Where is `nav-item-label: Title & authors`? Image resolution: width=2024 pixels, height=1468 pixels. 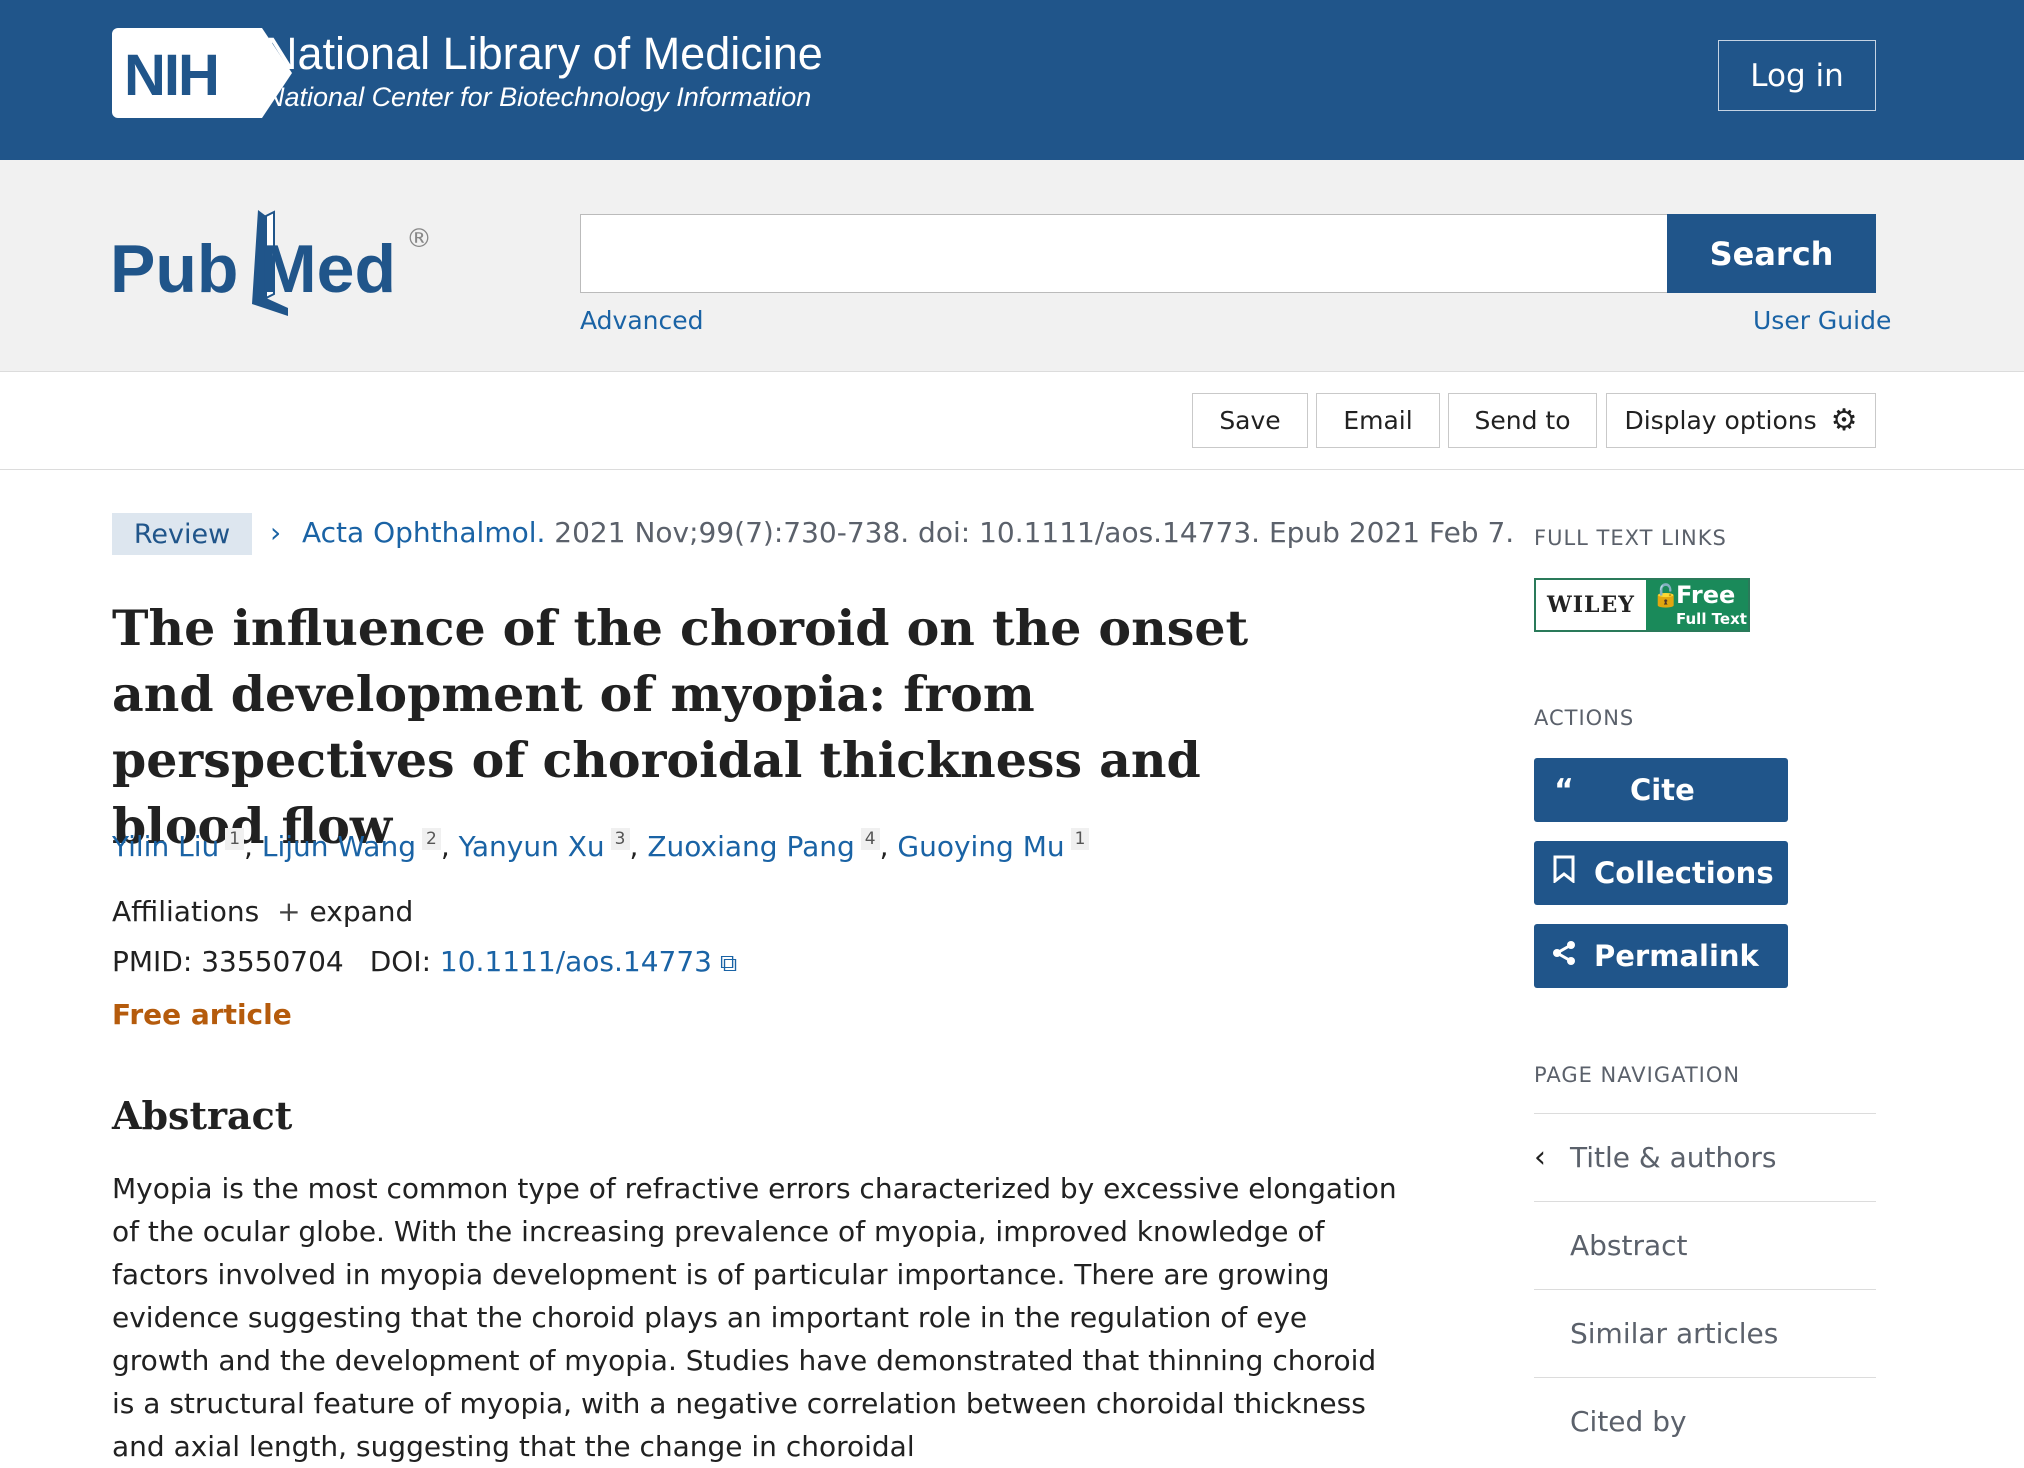
nav-item-label: Title & authors is located at coordinates (1673, 1157).